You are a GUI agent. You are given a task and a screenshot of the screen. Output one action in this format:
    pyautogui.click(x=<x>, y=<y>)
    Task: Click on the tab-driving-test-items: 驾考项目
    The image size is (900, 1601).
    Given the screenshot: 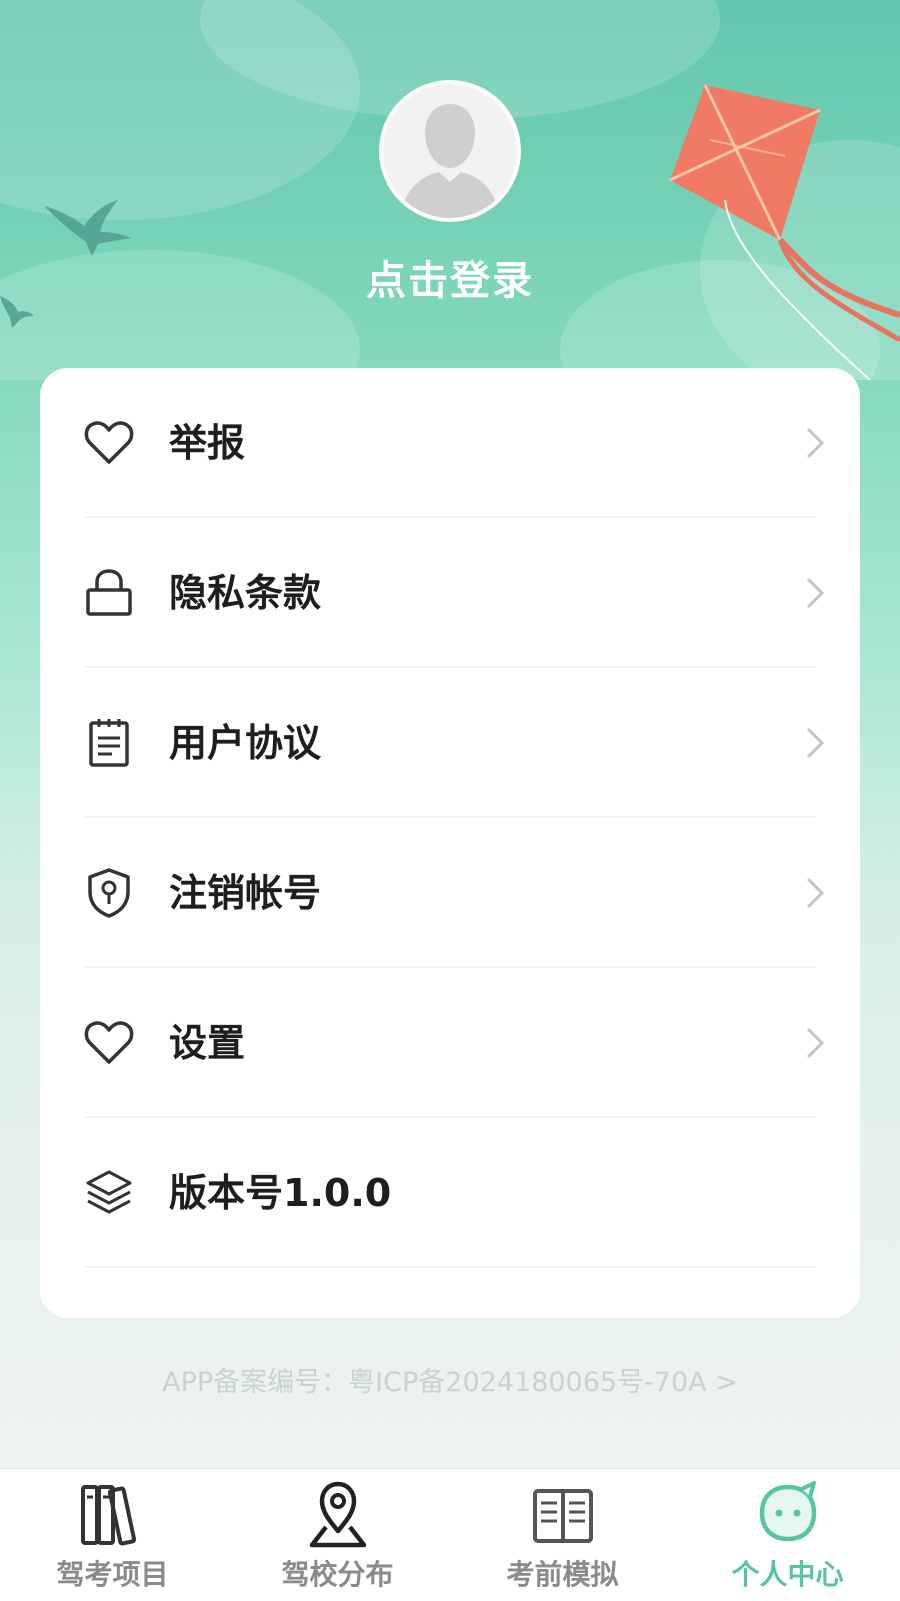 What is the action you would take?
    pyautogui.click(x=112, y=1535)
    